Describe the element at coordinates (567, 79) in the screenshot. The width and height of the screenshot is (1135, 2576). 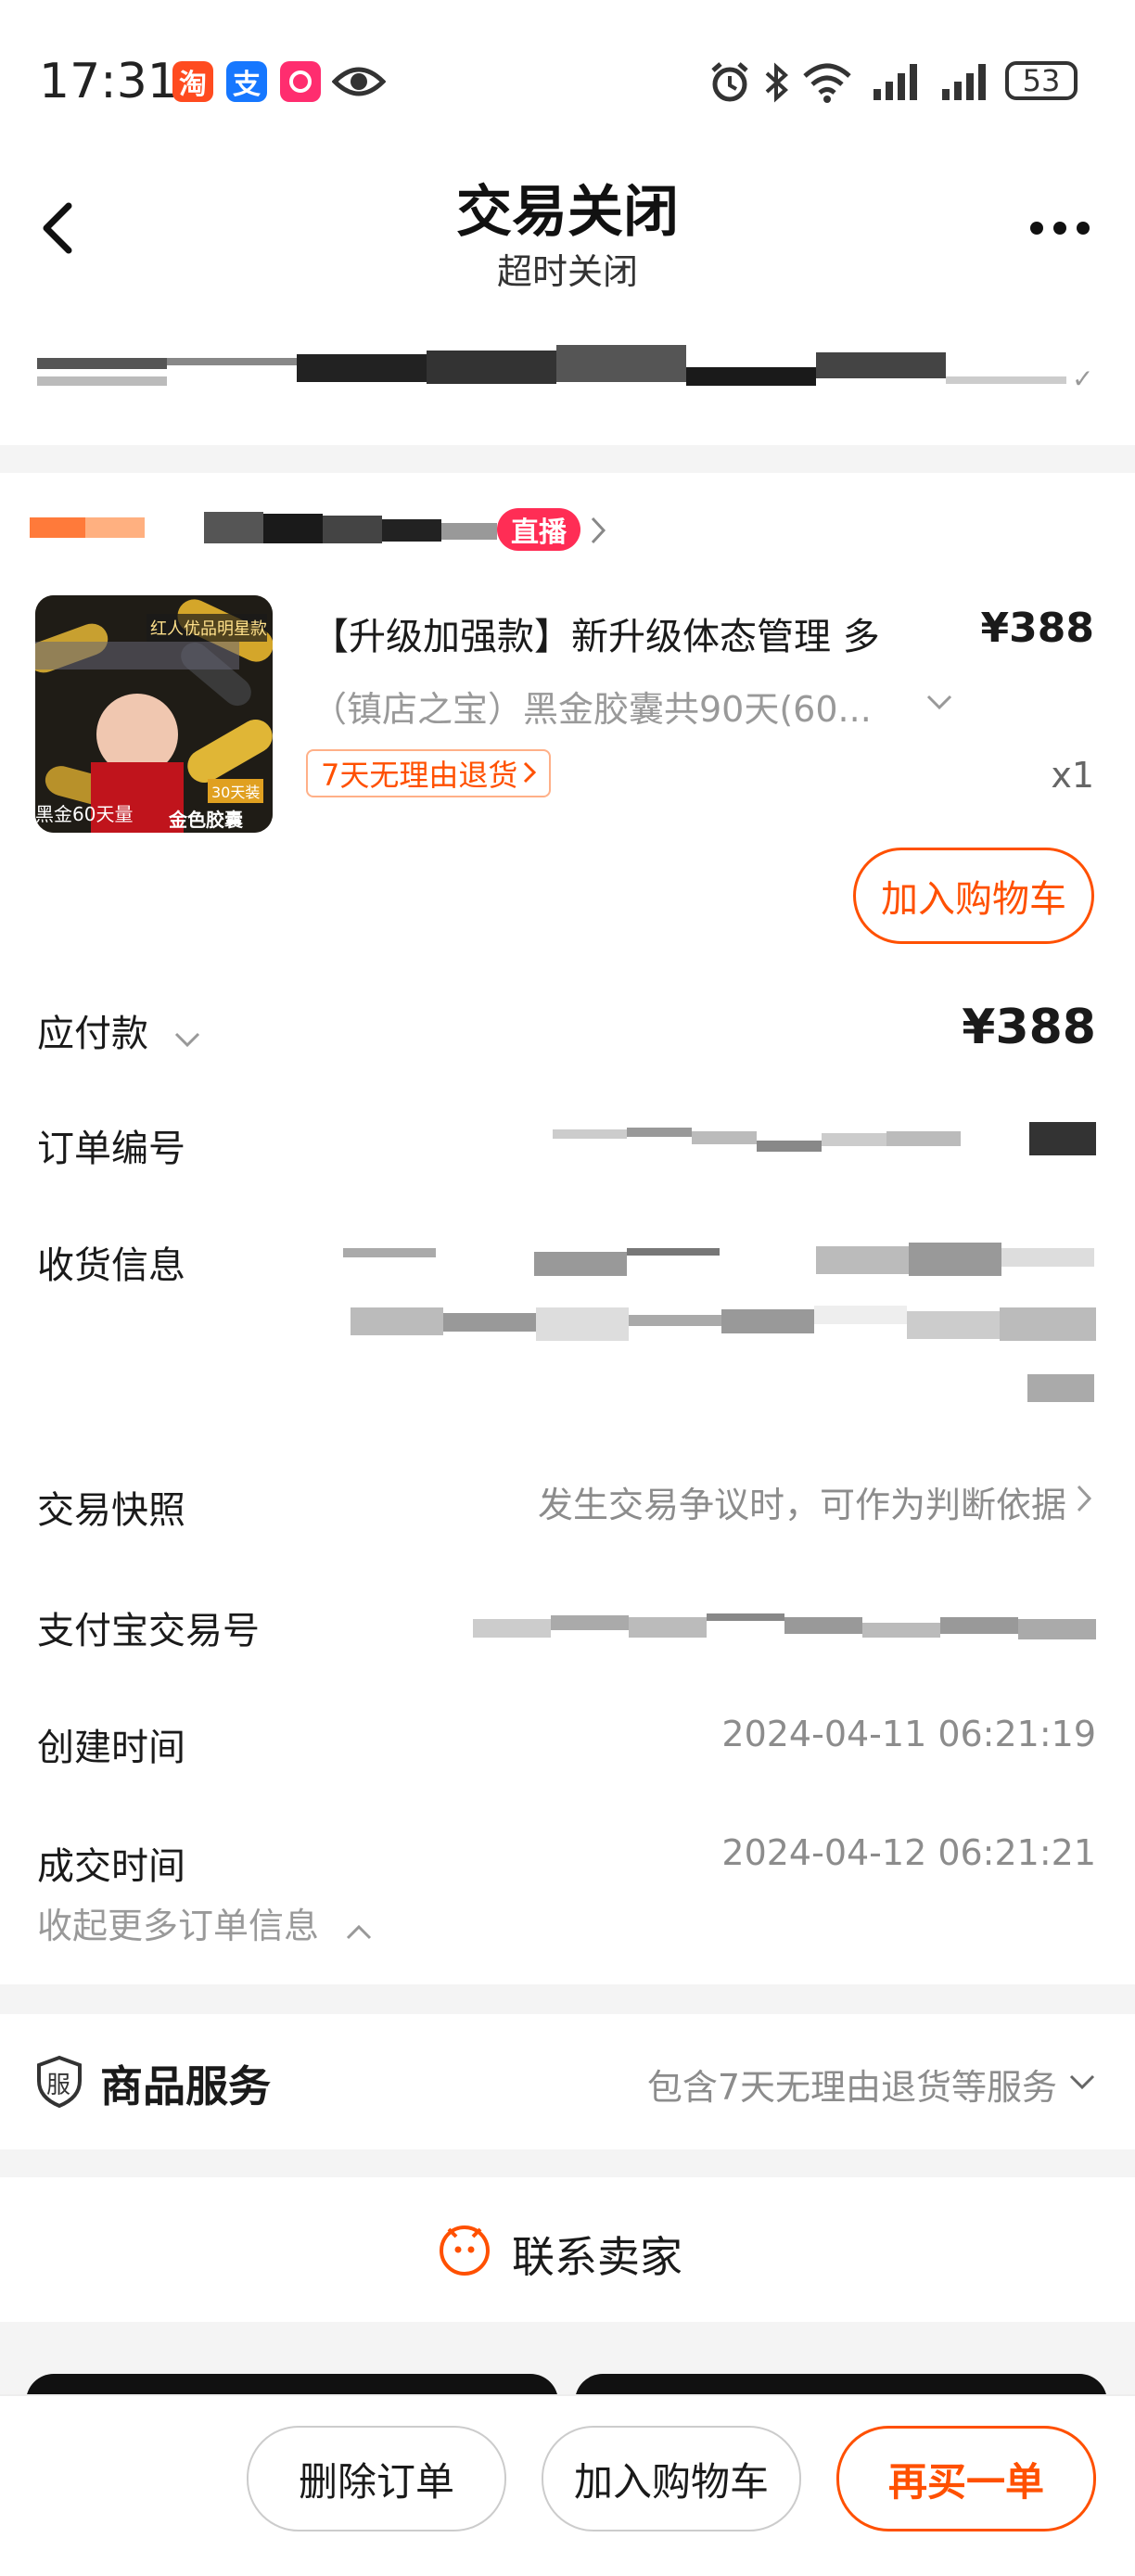
I see `status-bar: 17:31 淘 支 53` at that location.